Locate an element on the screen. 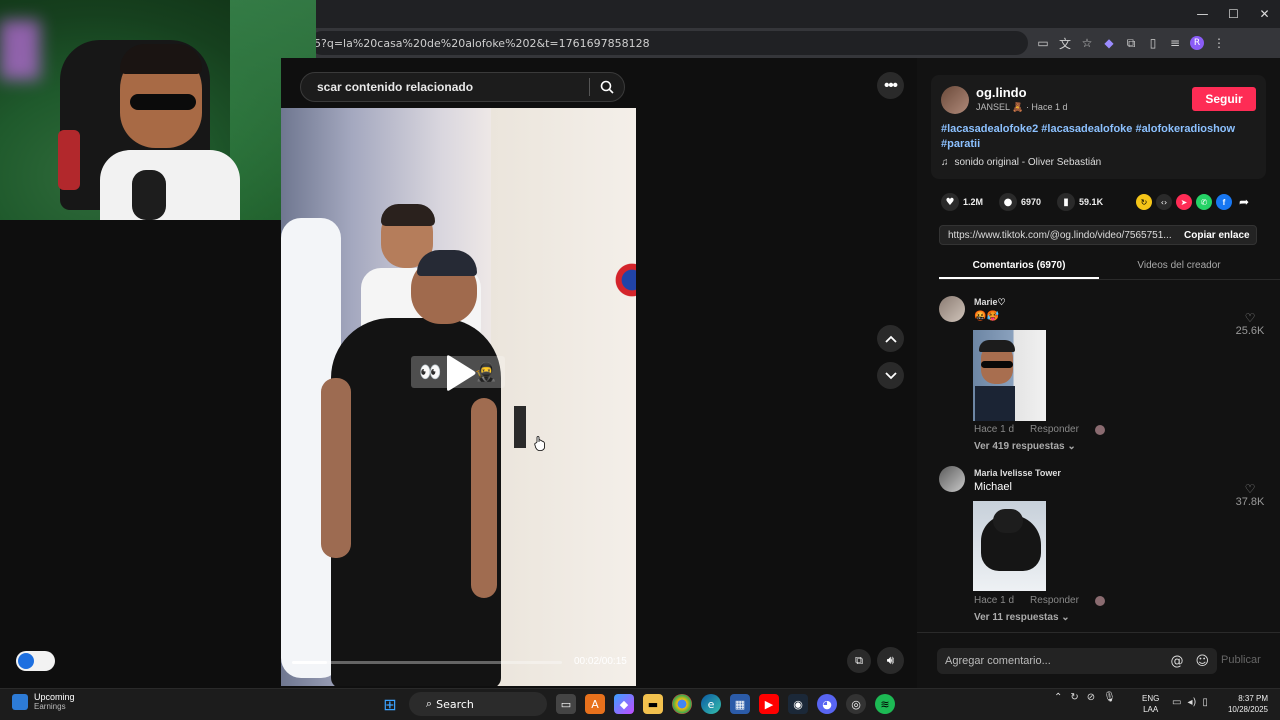 The width and height of the screenshot is (1280, 720). windows-start-icon: ⊞ is located at coordinates (390, 704).